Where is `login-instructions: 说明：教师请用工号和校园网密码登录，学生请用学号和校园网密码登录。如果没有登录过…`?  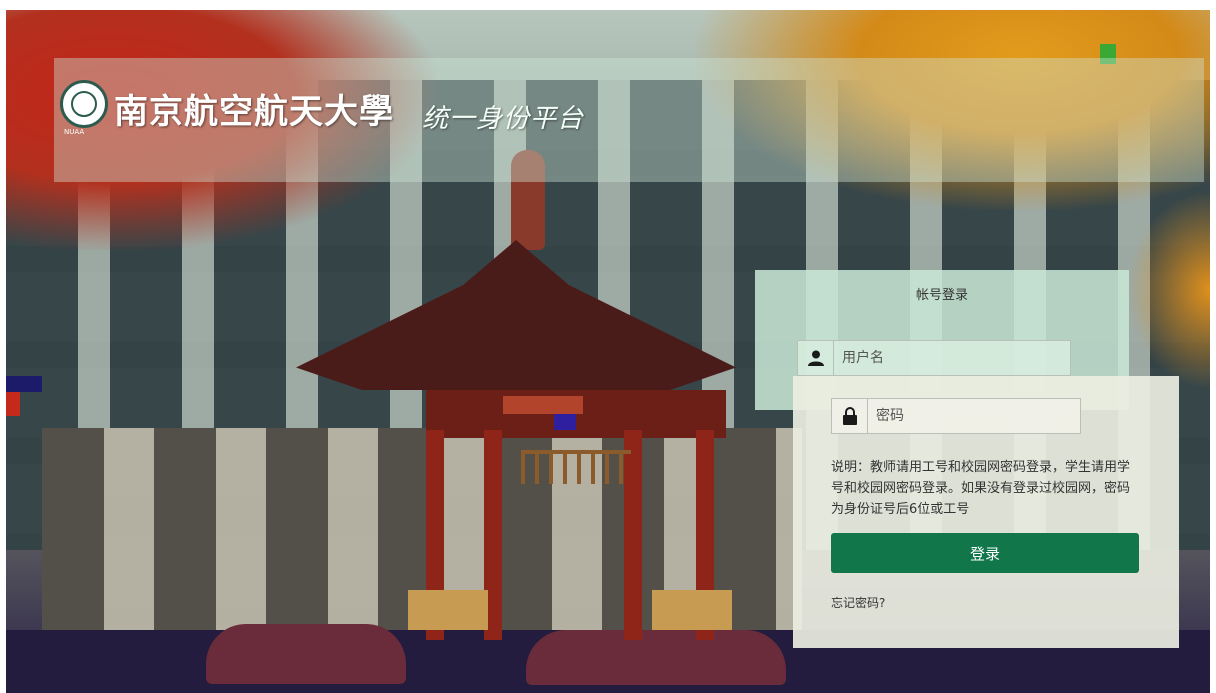 login-instructions: 说明：教师请用工号和校园网密码登录，学生请用学号和校园网密码登录。如果没有登录过… is located at coordinates (981, 488).